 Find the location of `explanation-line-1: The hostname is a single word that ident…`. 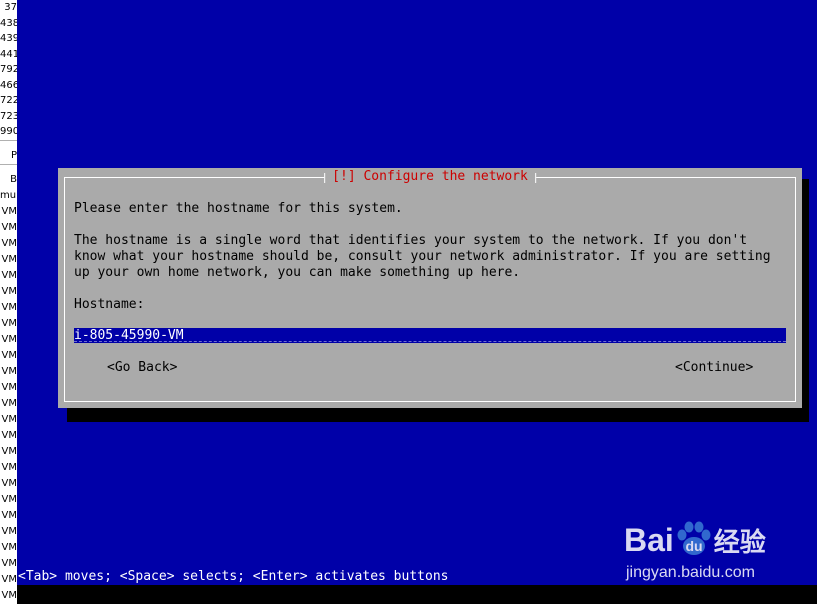

explanation-line-1: The hostname is a single word that ident… is located at coordinates (411, 240).